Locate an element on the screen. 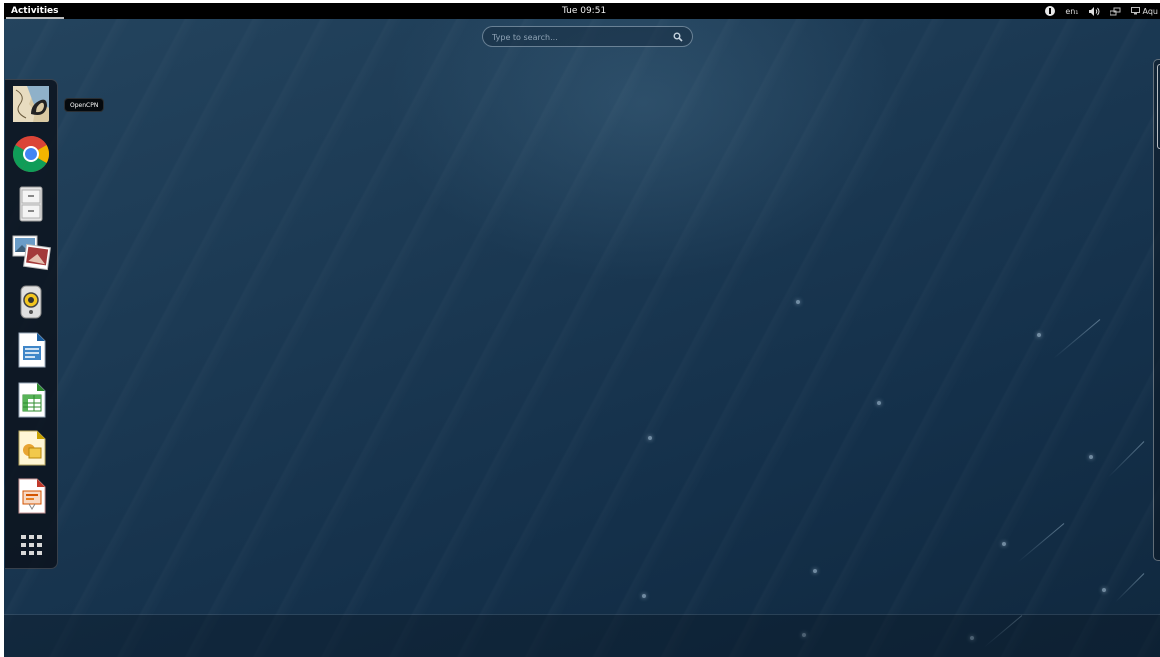 The width and height of the screenshot is (1160, 657). calc-icon is located at coordinates (32, 400).